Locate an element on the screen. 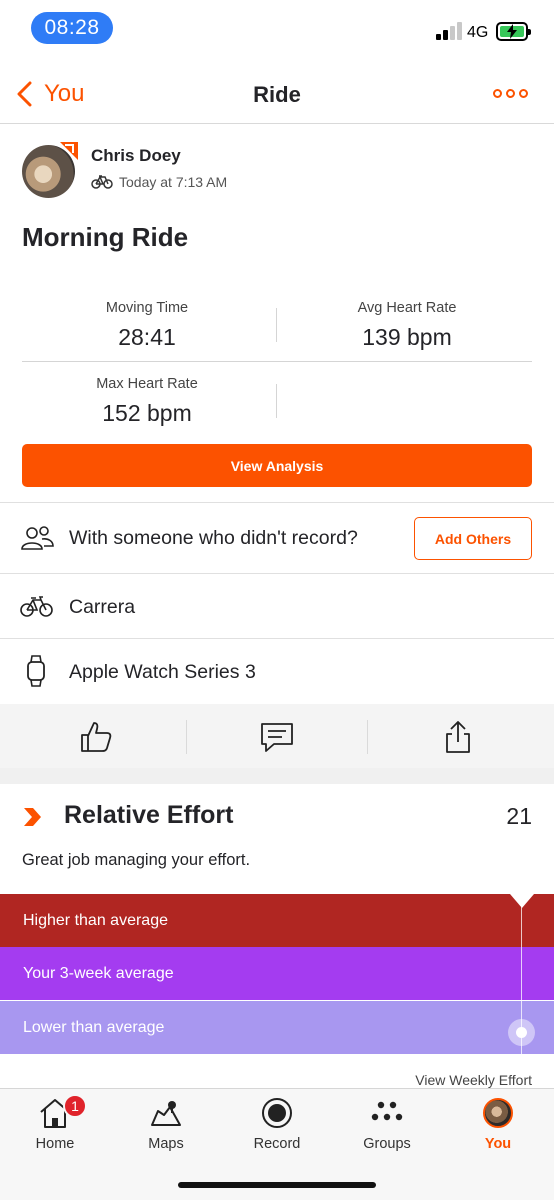 The image size is (554, 1200). social-actions is located at coordinates (277, 736).